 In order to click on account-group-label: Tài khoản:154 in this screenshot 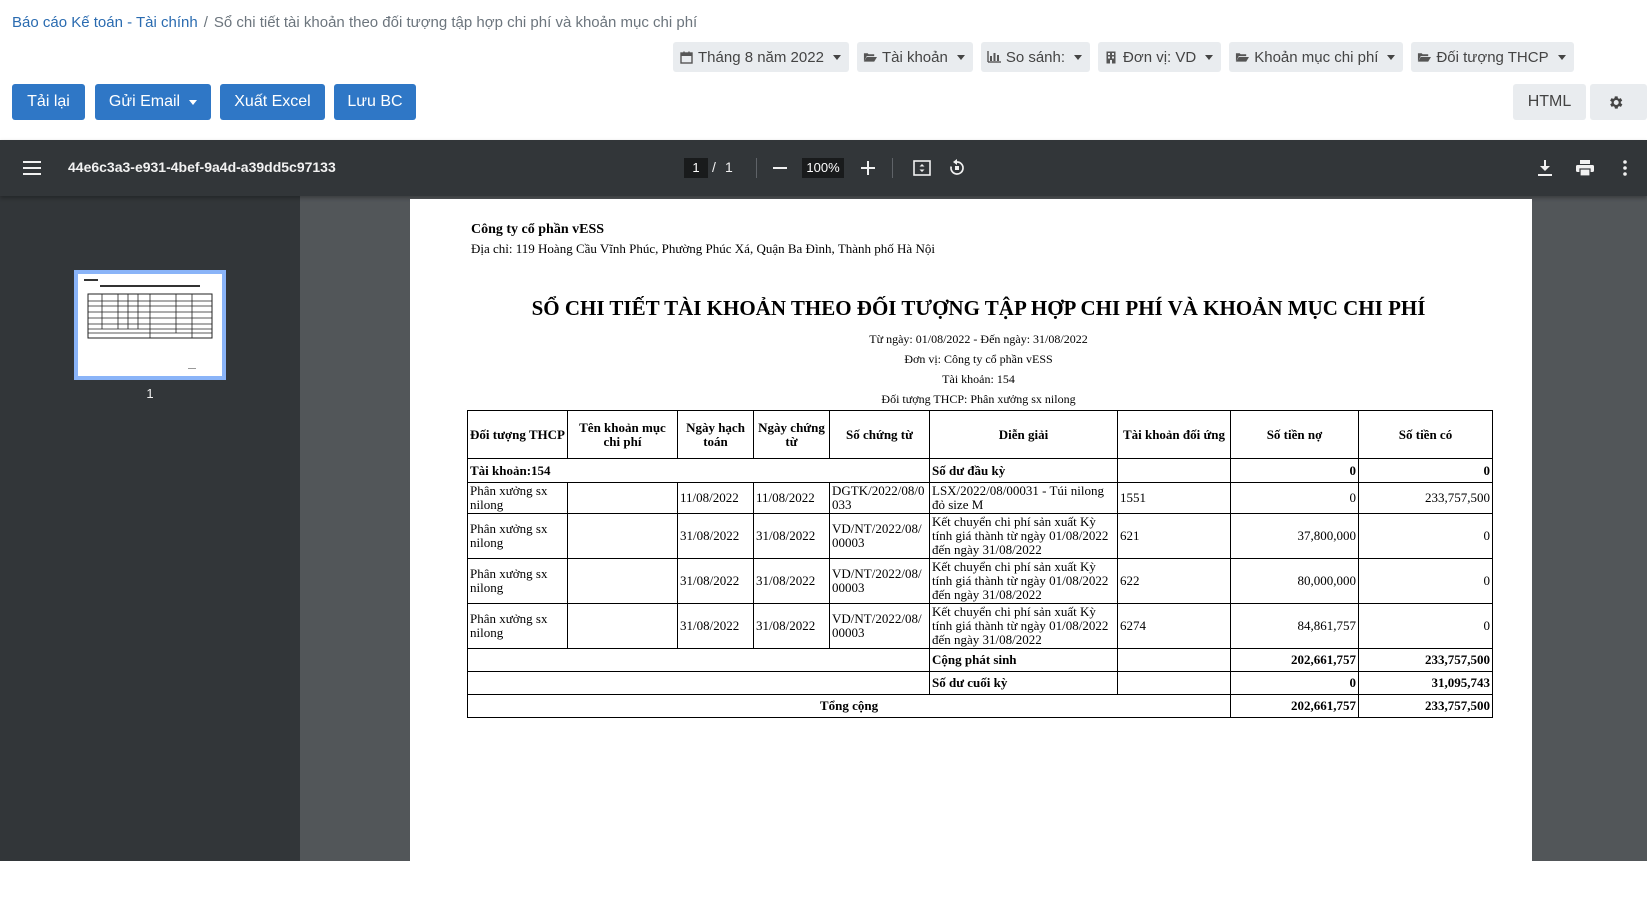, I will do `click(698, 470)`.